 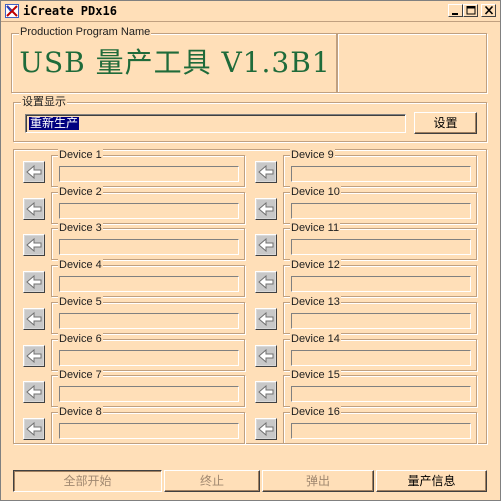 I want to click on device-slot: Device 4, so click(x=134, y=278).